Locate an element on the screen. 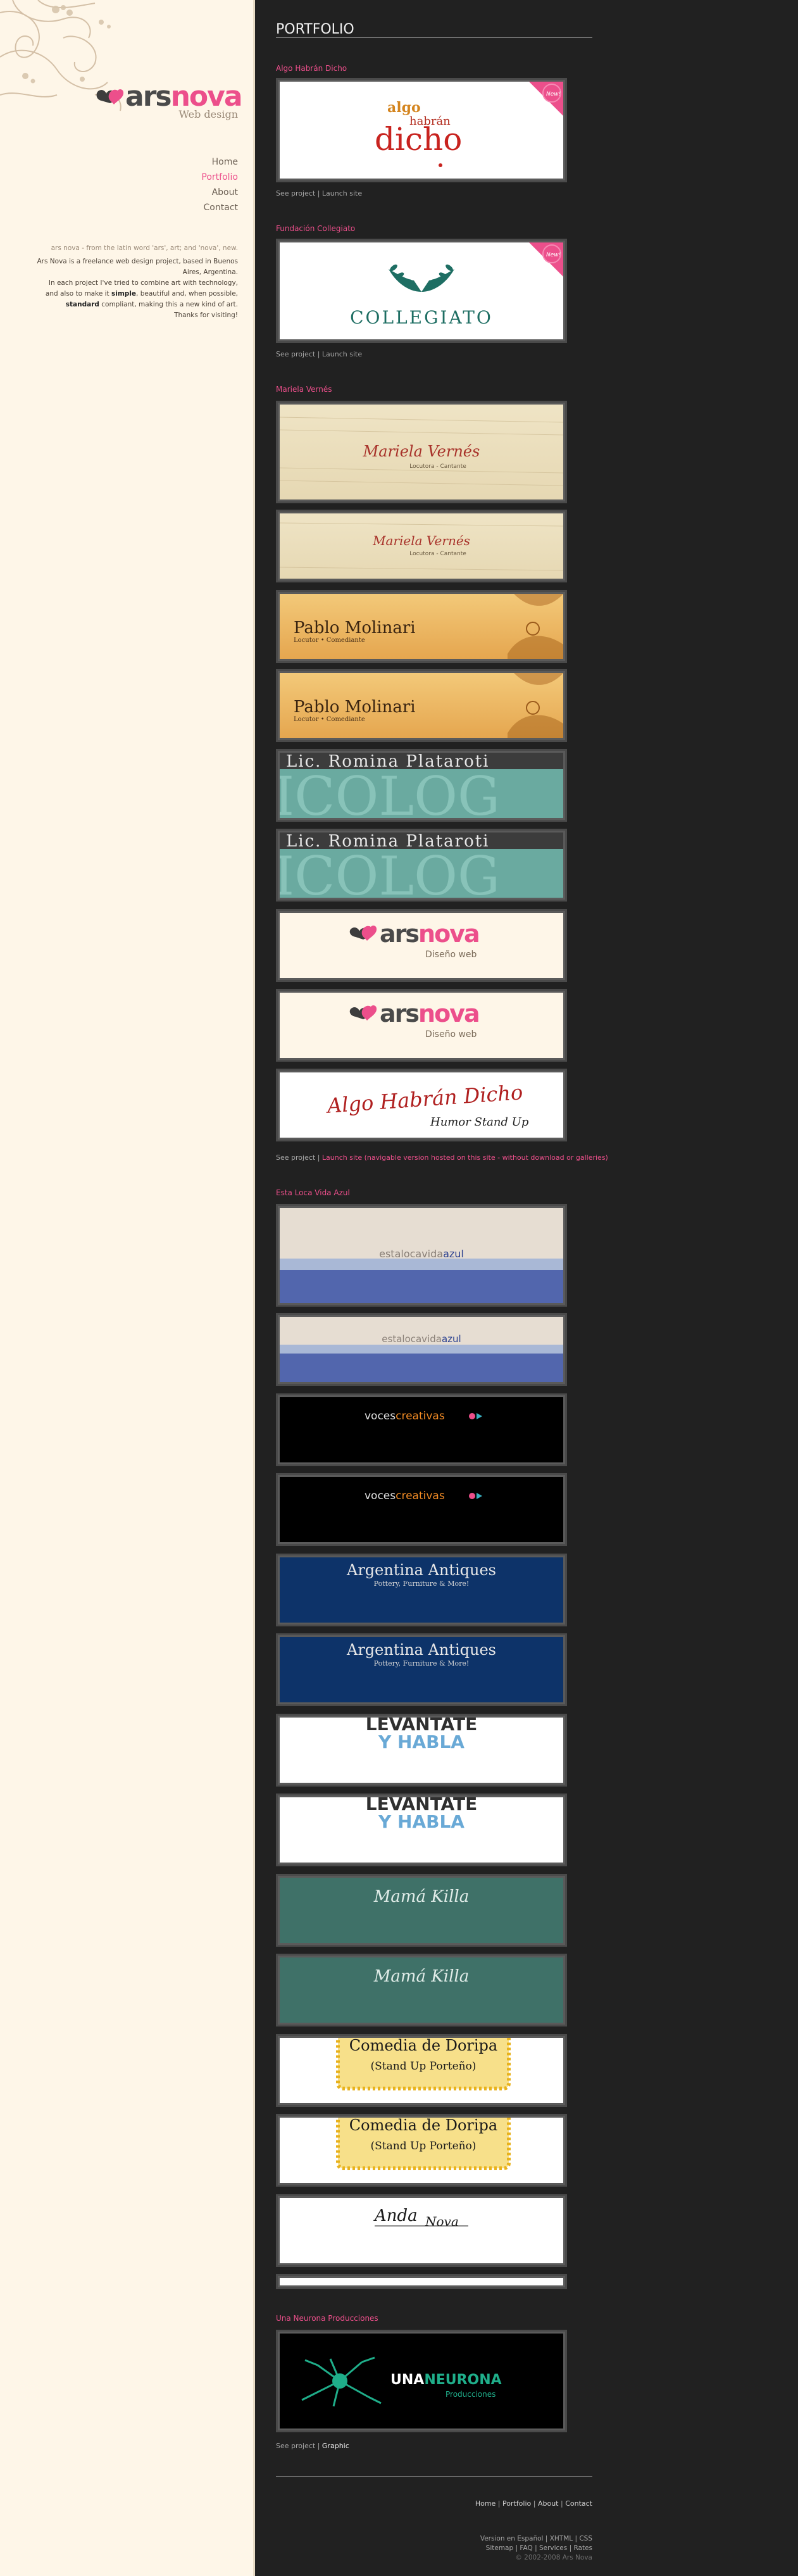 The height and width of the screenshot is (2576, 798). rates-link: Rates is located at coordinates (582, 2548).